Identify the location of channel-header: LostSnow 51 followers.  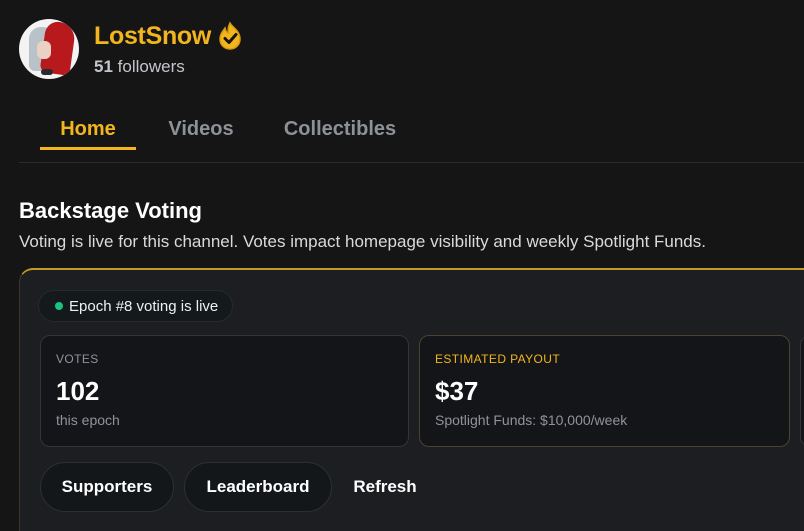
(130, 49).